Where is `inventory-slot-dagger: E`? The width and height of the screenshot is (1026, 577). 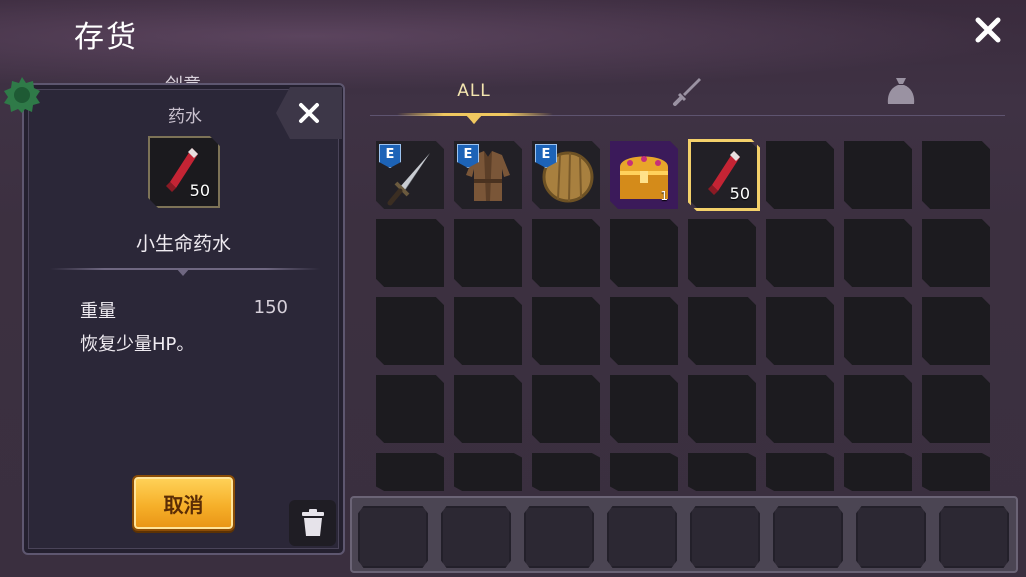 inventory-slot-dagger: E is located at coordinates (410, 175).